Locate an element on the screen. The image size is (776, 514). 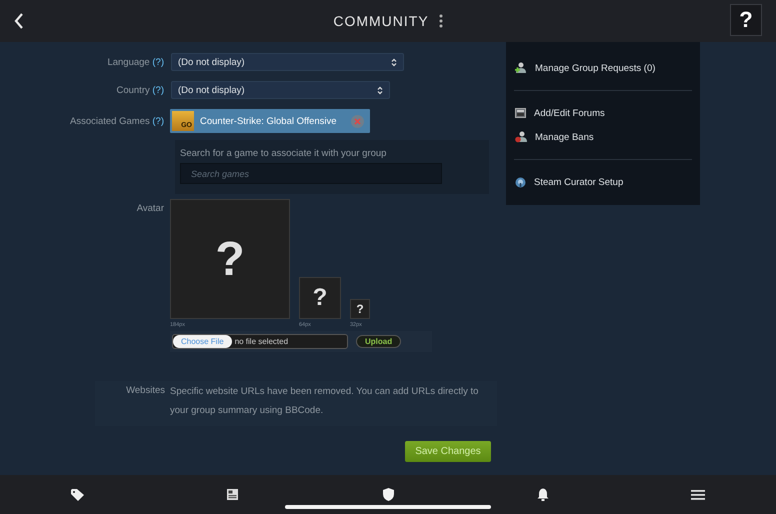
shield-icon is located at coordinates (388, 494).